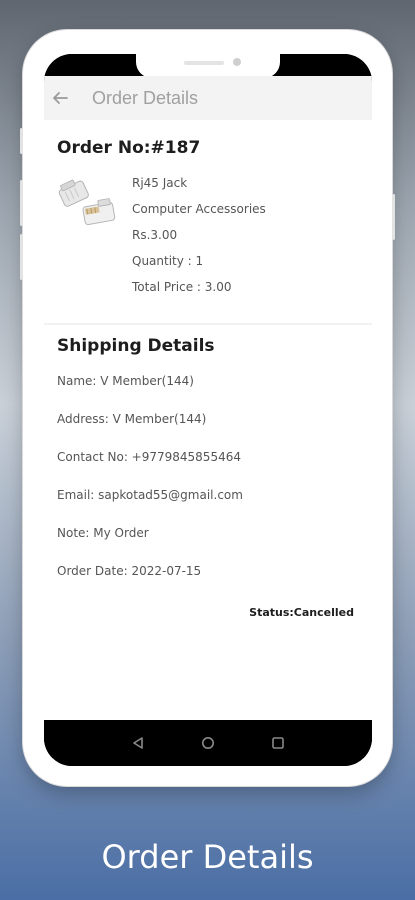 The height and width of the screenshot is (900, 415). What do you see at coordinates (168, 261) in the screenshot?
I see `product-quantity: Quantity : 1` at bounding box center [168, 261].